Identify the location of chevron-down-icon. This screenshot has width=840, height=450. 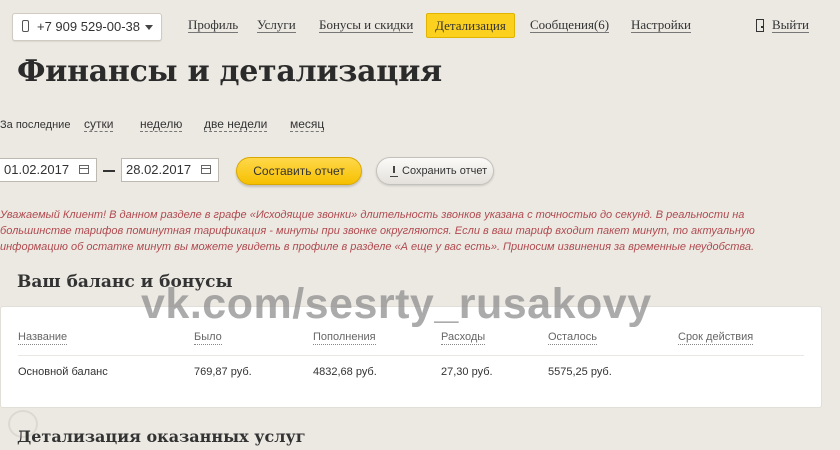
(149, 27).